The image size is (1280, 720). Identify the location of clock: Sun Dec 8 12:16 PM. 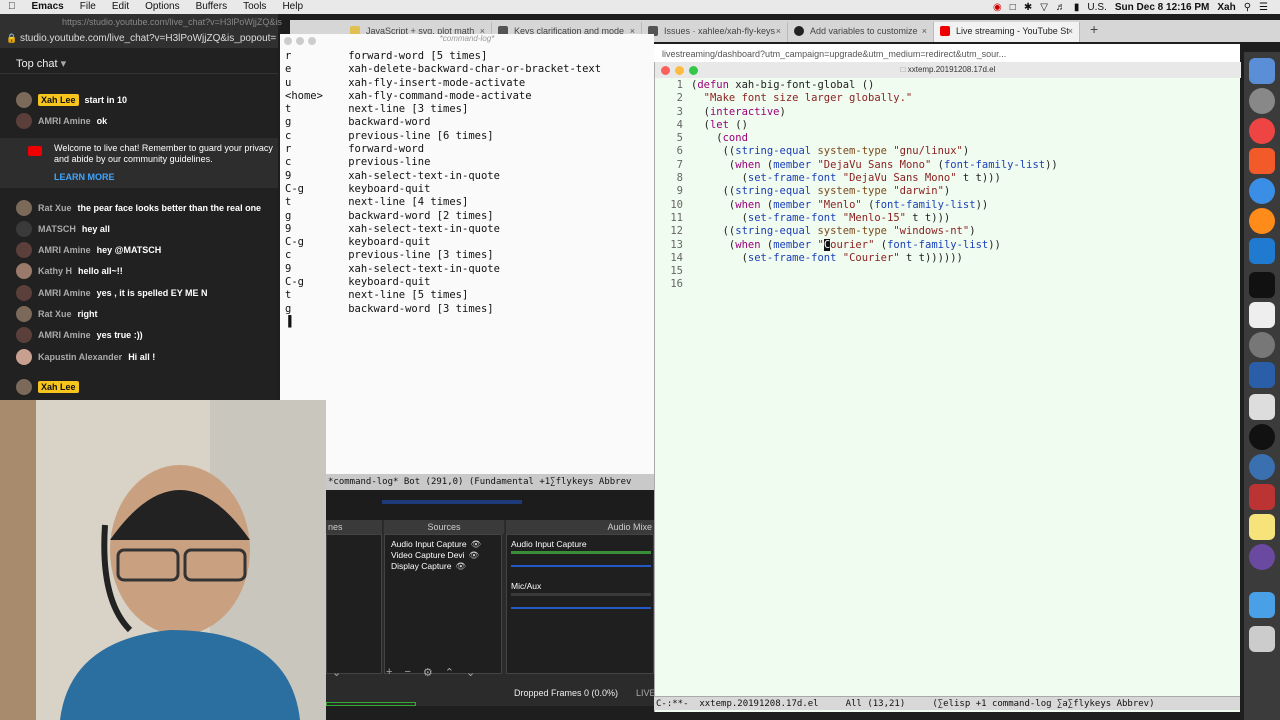
(1162, 7).